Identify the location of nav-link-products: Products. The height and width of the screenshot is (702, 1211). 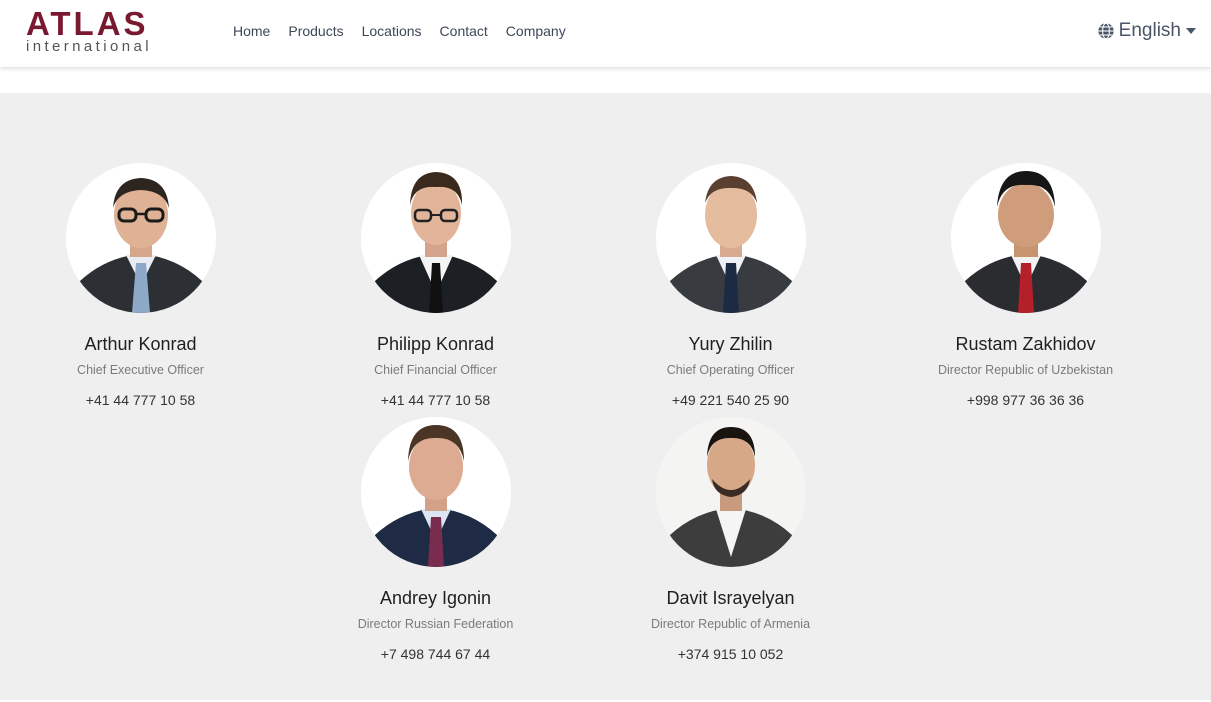
(315, 31).